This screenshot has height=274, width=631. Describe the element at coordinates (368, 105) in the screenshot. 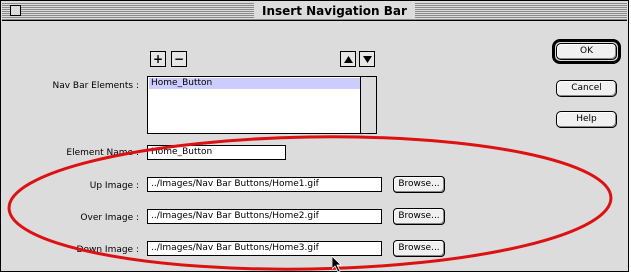

I see `list-scrollbar` at that location.